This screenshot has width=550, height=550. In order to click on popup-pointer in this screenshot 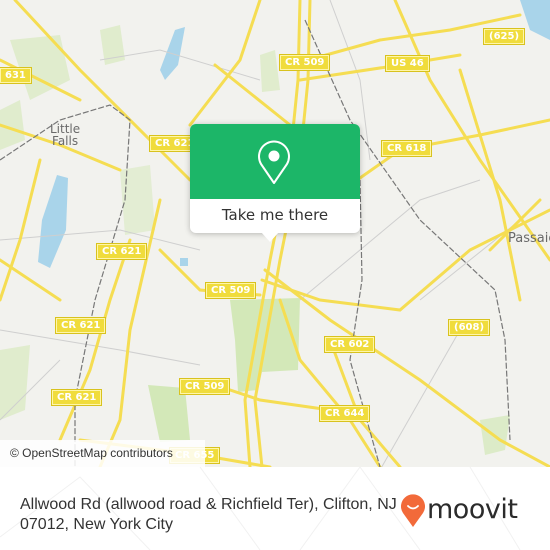, I will do `click(270, 237)`.